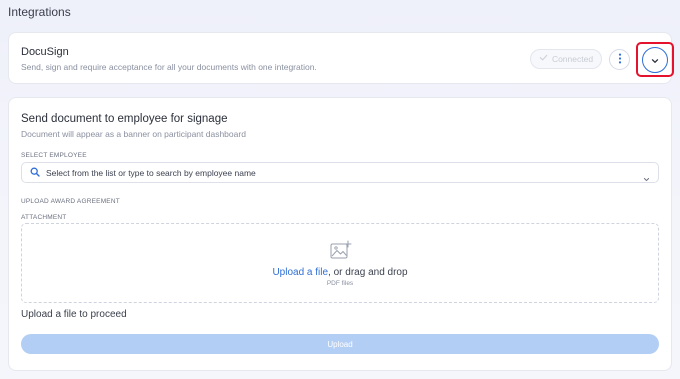 Image resolution: width=680 pixels, height=379 pixels. I want to click on integration-name: DocuSign, so click(45, 52).